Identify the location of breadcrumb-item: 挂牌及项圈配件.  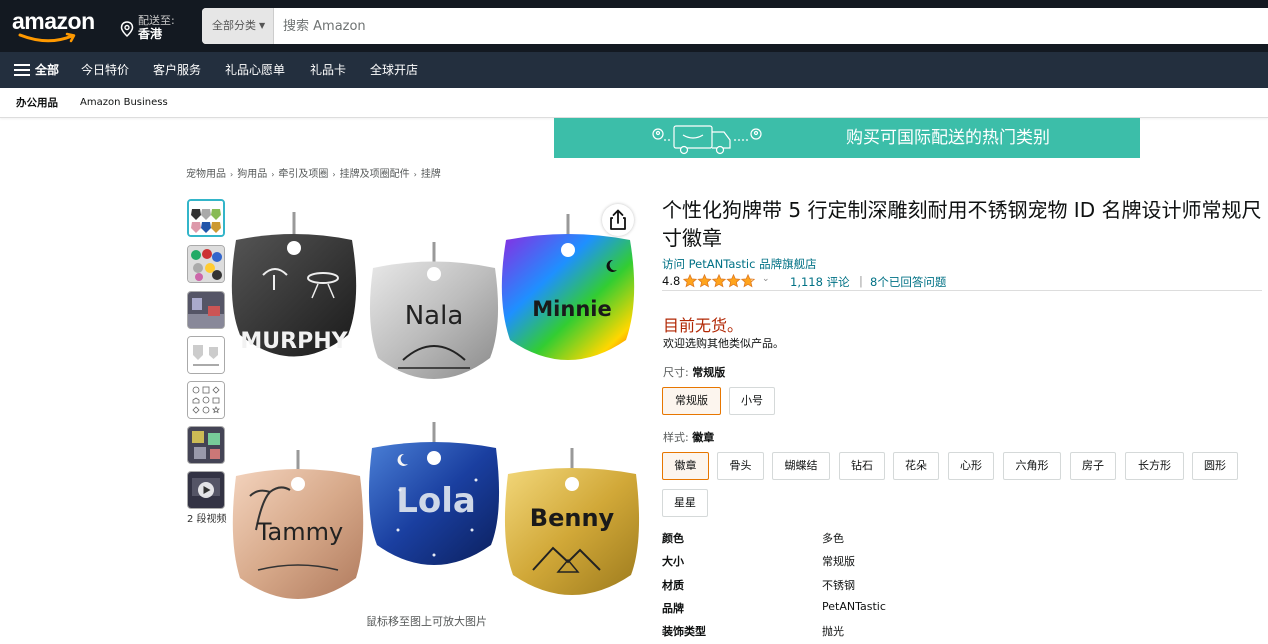
(375, 174).